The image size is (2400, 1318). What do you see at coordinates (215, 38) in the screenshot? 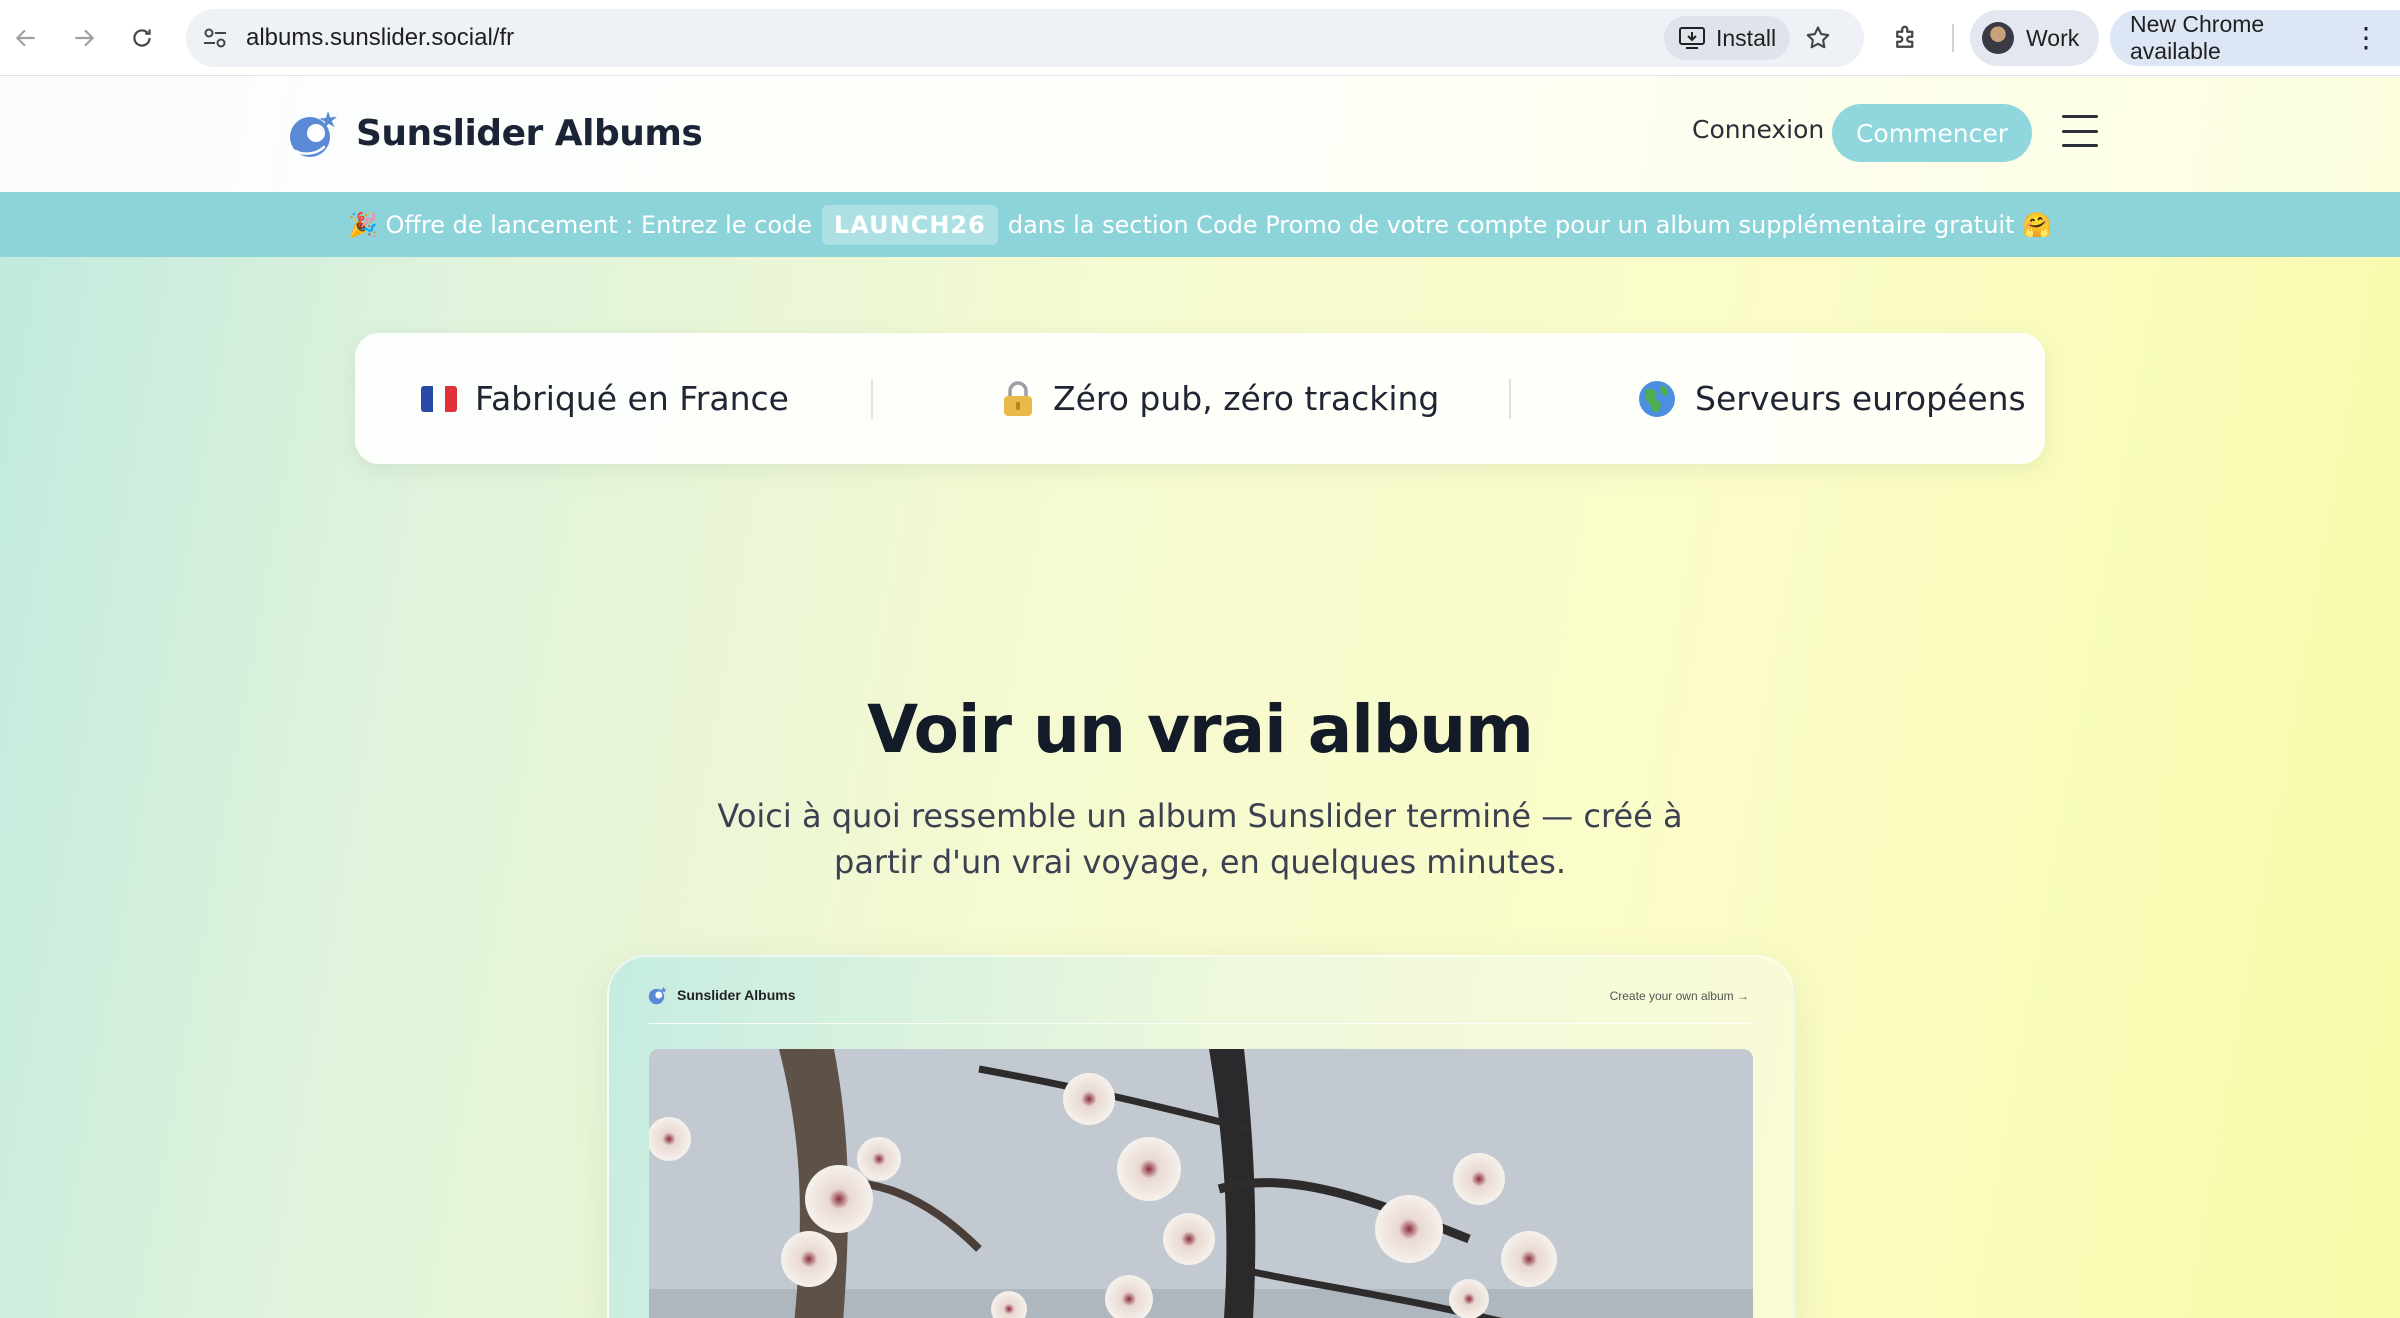
I see `site-settings-icon` at bounding box center [215, 38].